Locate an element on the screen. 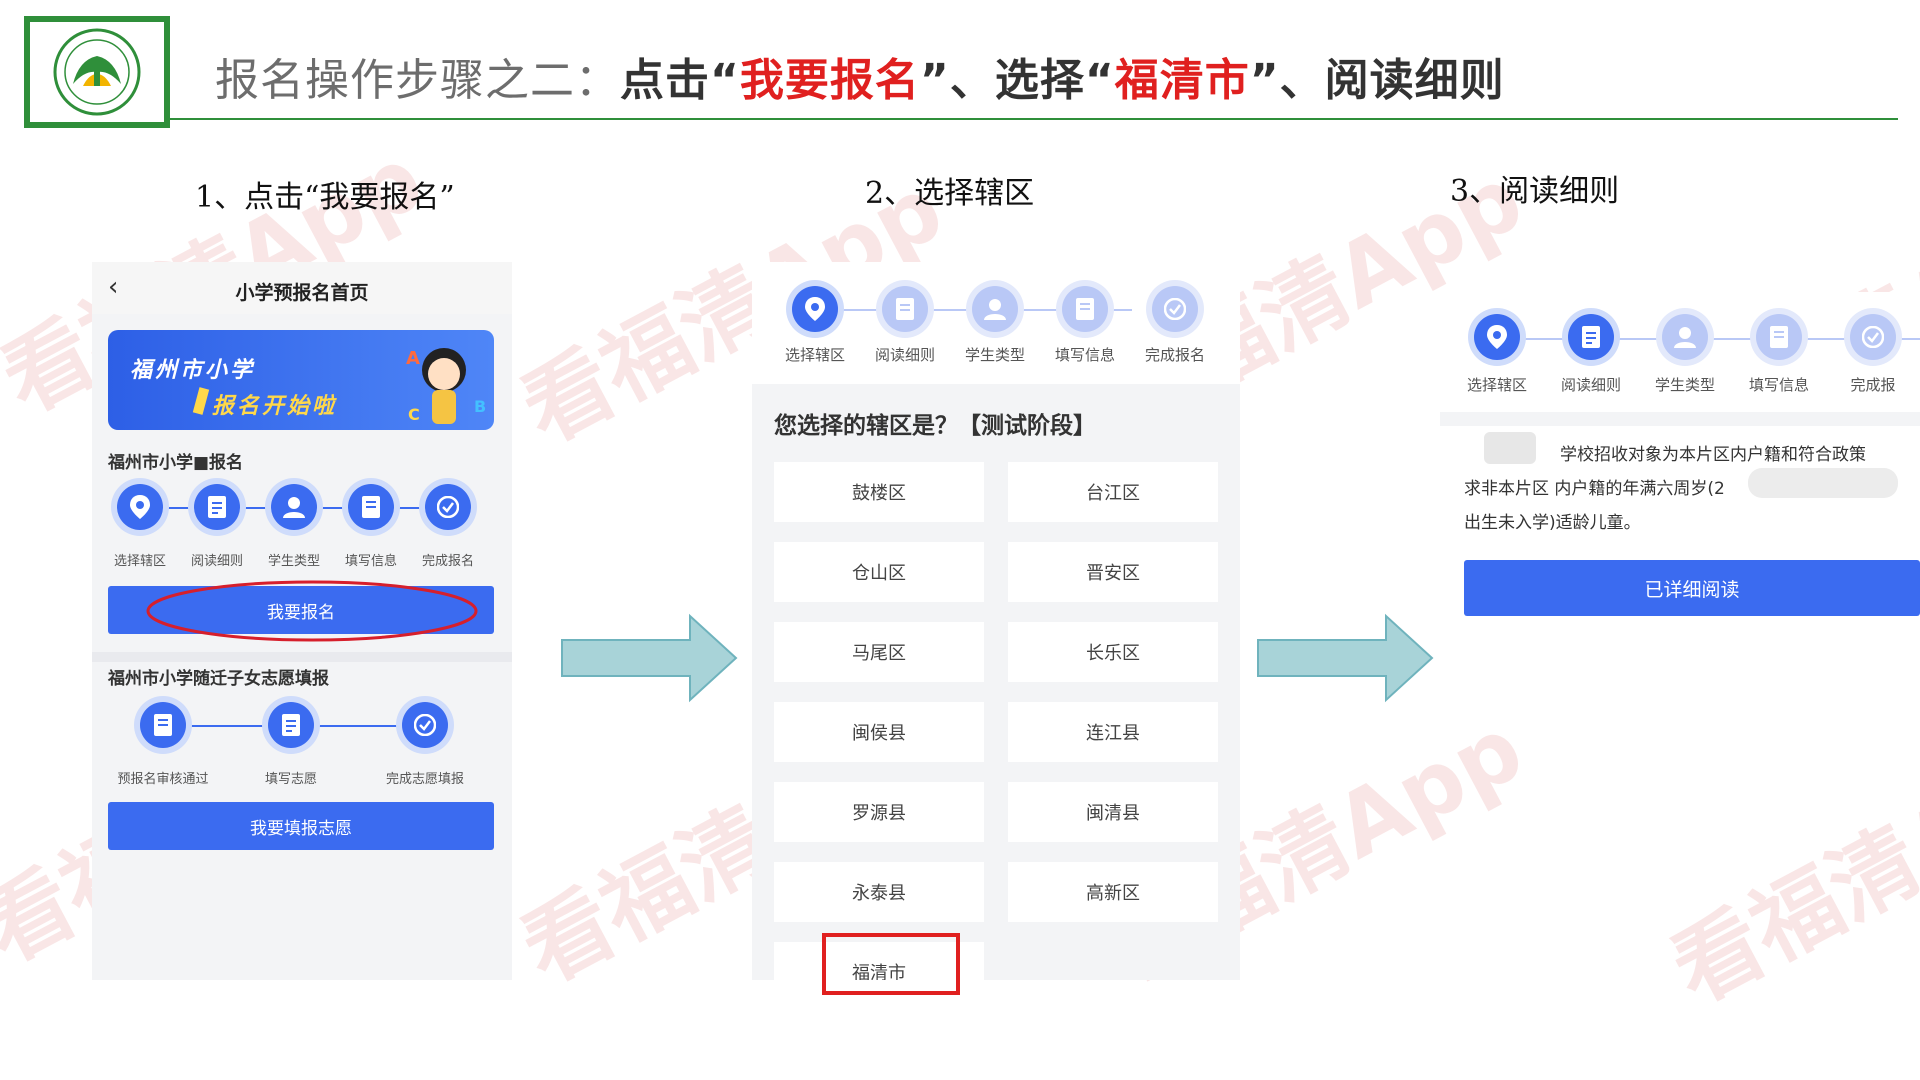 The width and height of the screenshot is (1920, 1080). section-title: 福州市小学■报名 is located at coordinates (176, 463).